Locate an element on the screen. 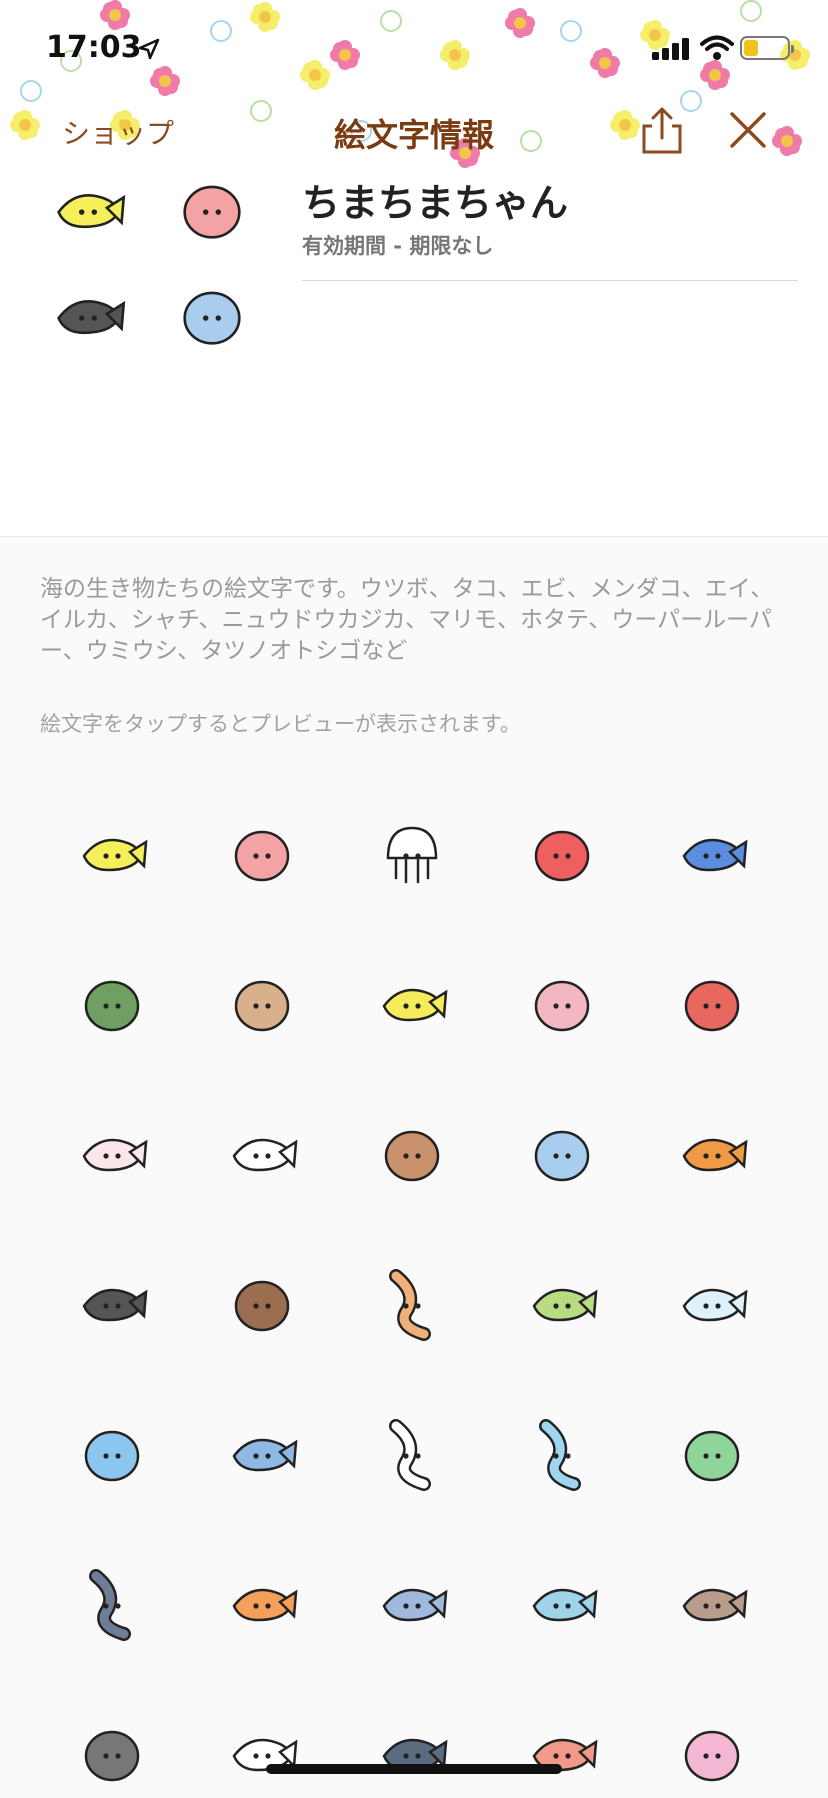  oarfish-icon is located at coordinates (412, 1604).